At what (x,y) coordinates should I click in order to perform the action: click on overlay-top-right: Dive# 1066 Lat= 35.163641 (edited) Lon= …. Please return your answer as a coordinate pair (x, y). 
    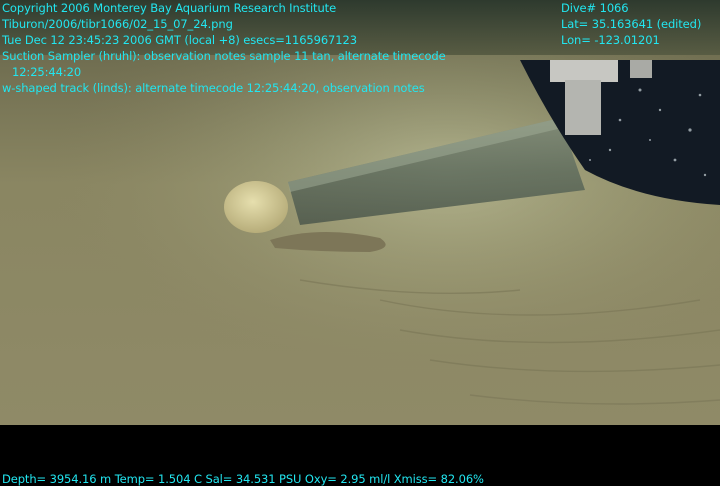
    Looking at the image, I should click on (631, 24).